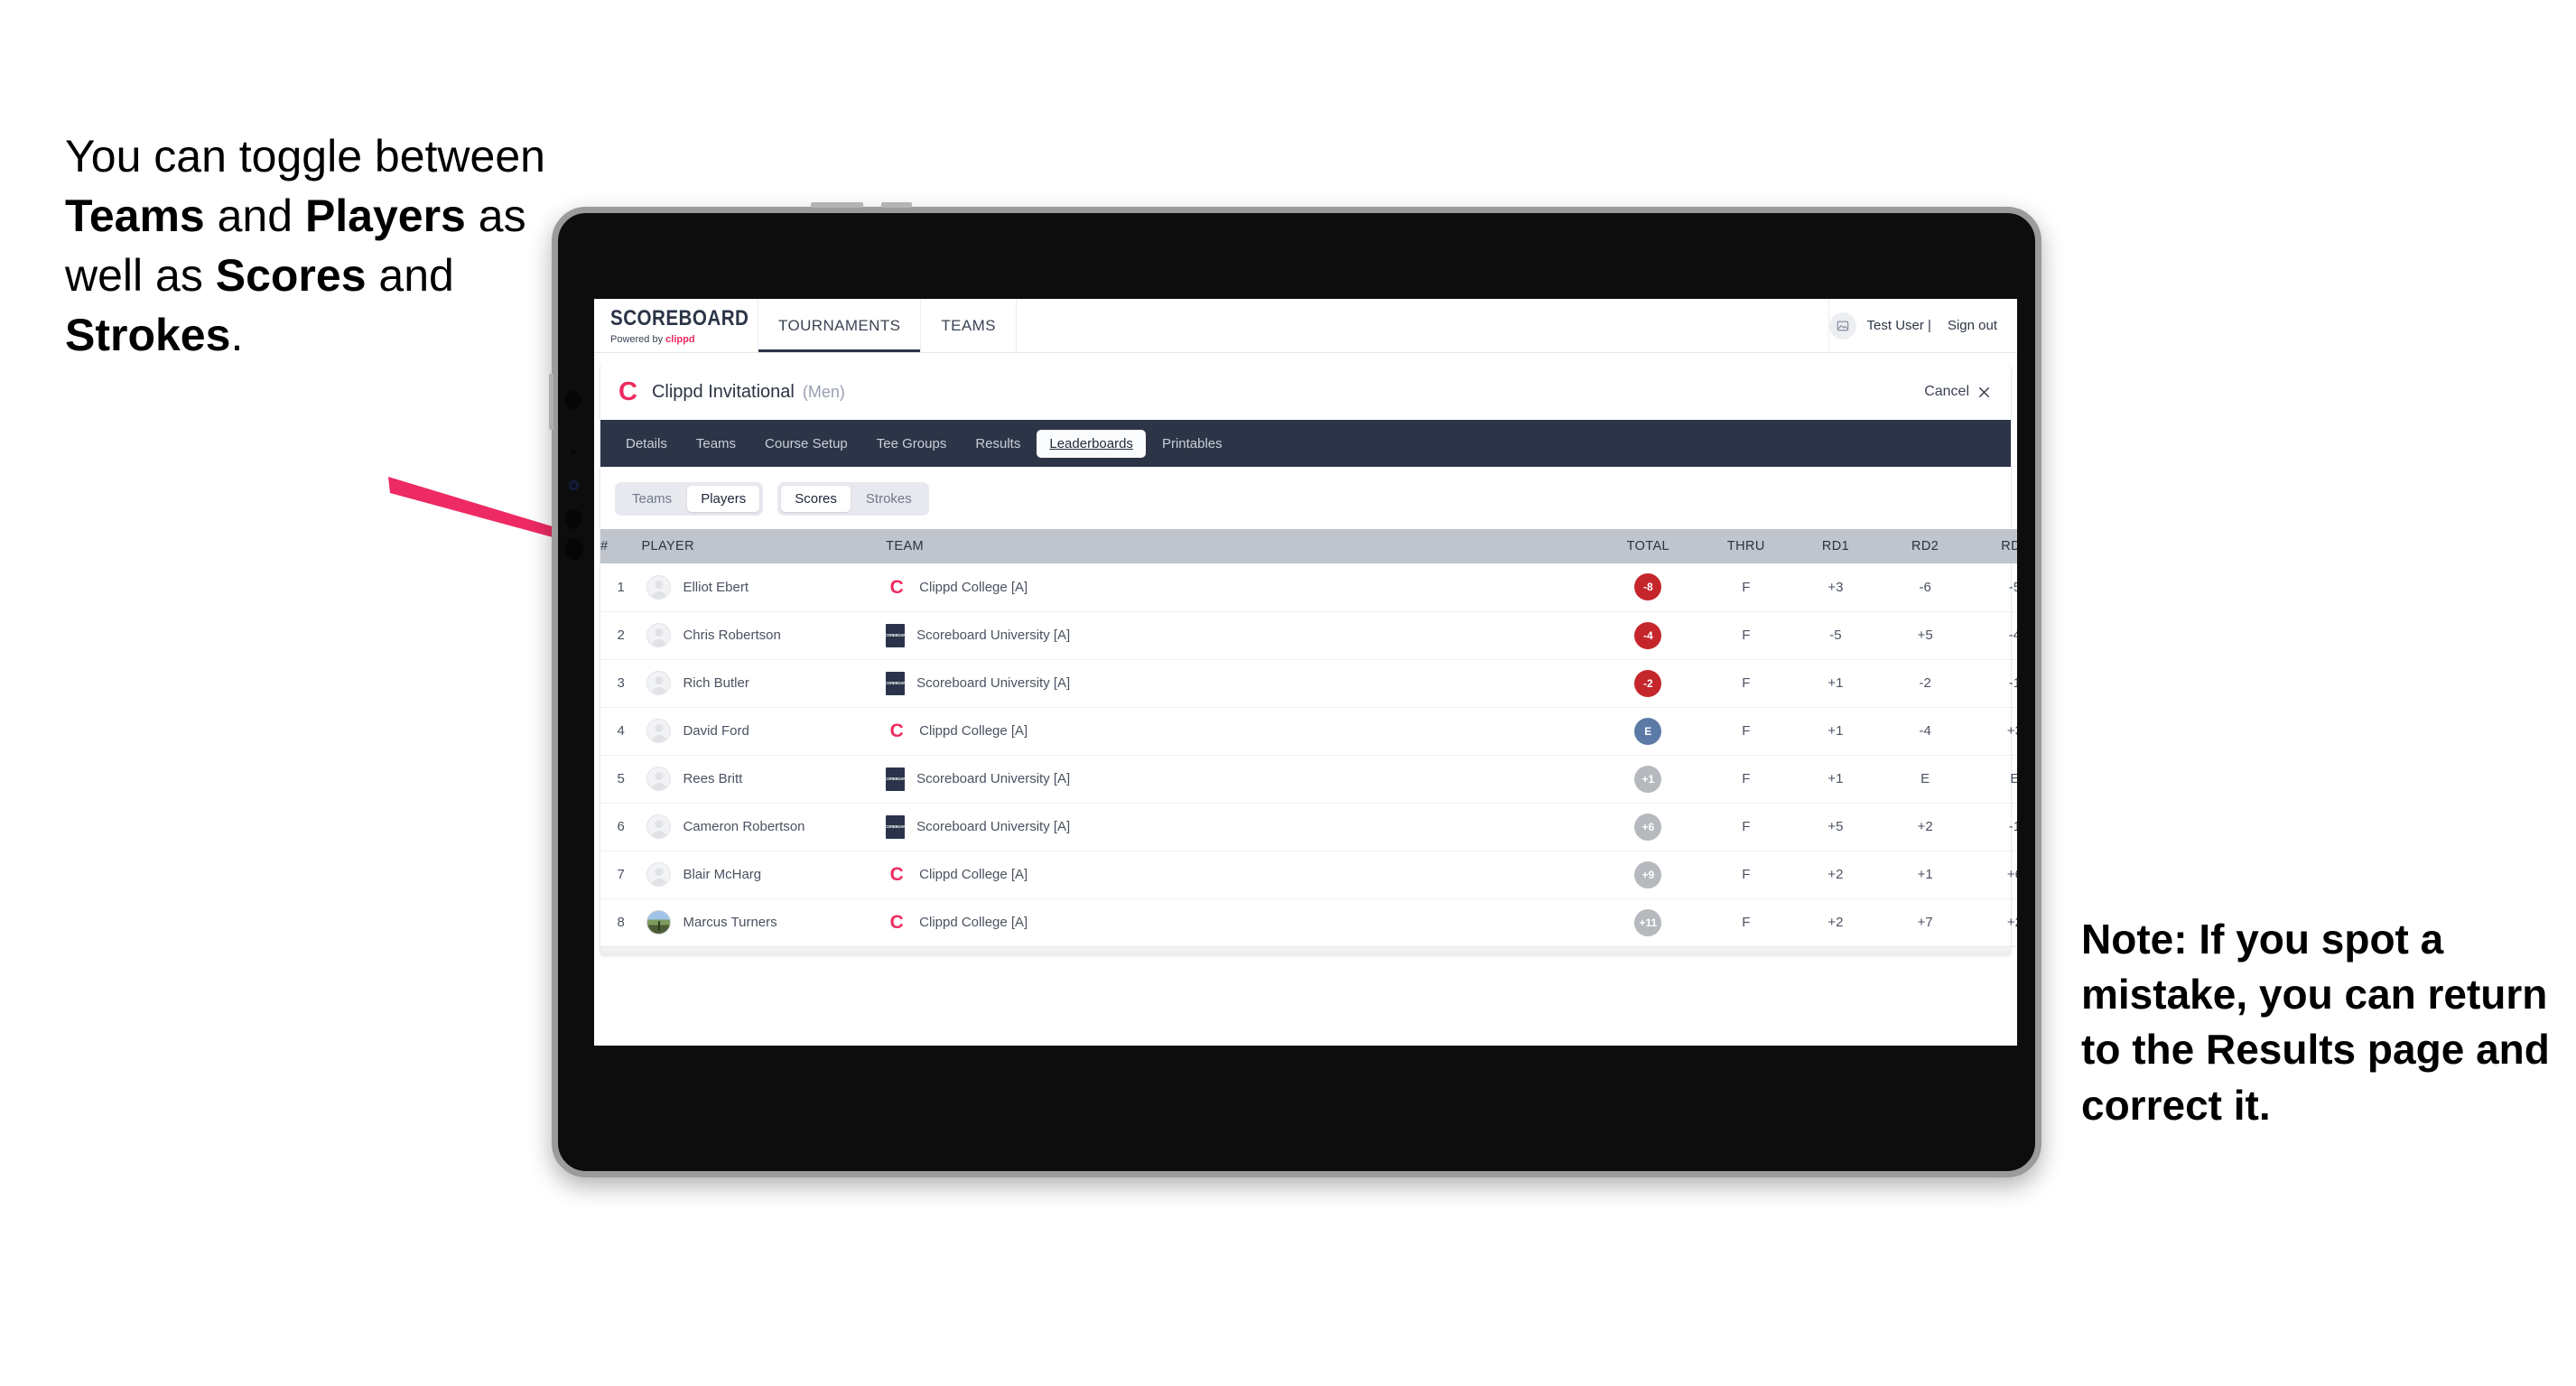 This screenshot has height=1386, width=2576. I want to click on cell-rd1: +2, so click(1835, 922).